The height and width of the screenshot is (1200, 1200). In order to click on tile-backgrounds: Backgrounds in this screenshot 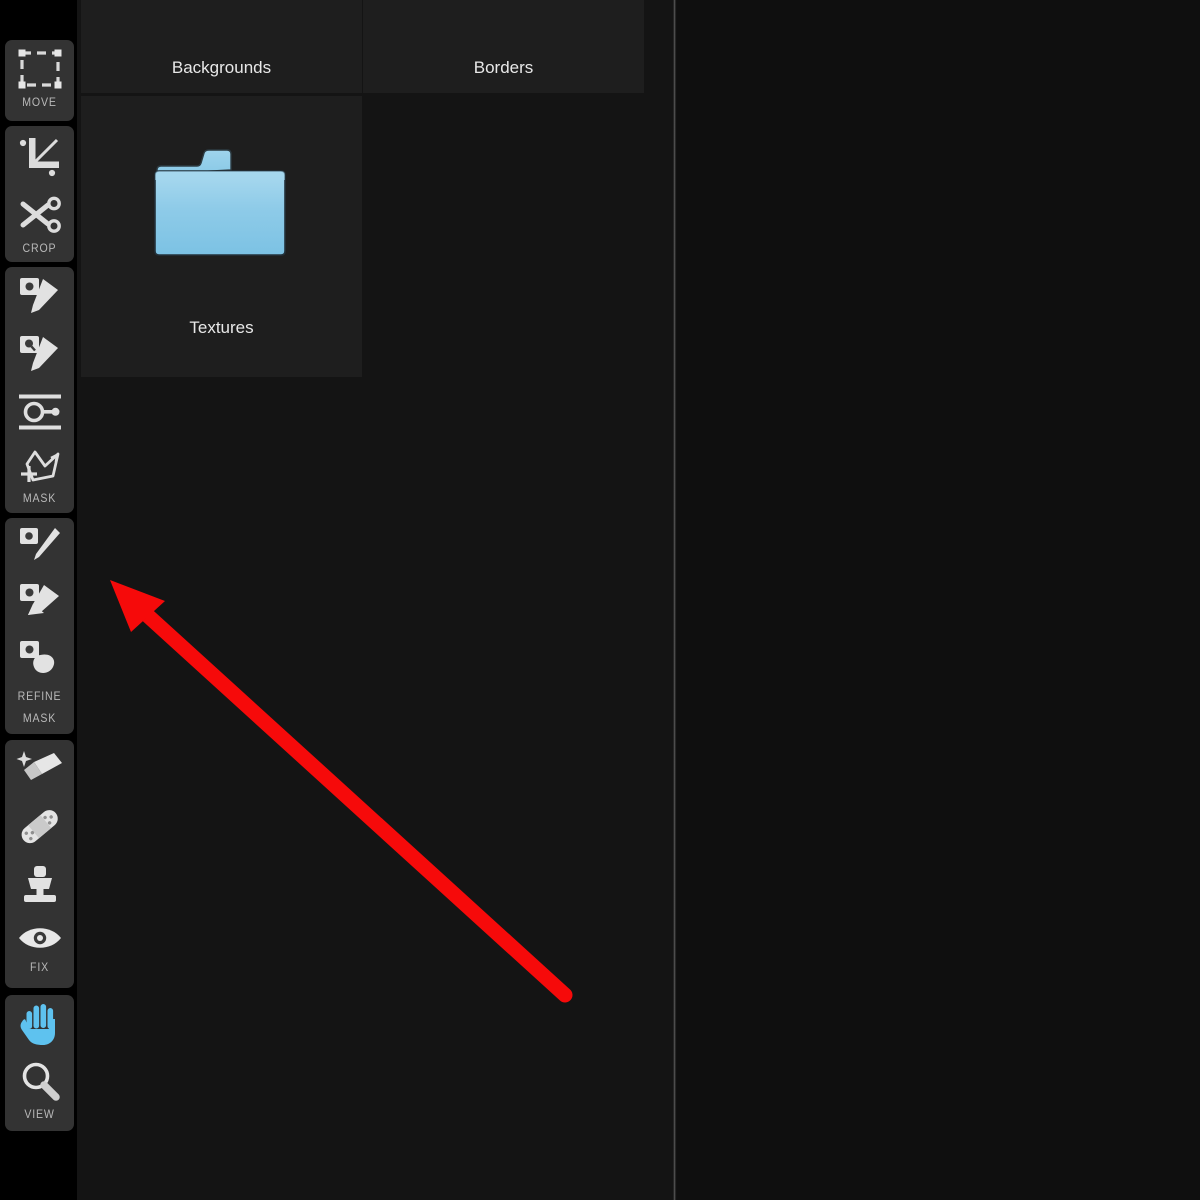, I will do `click(221, 46)`.